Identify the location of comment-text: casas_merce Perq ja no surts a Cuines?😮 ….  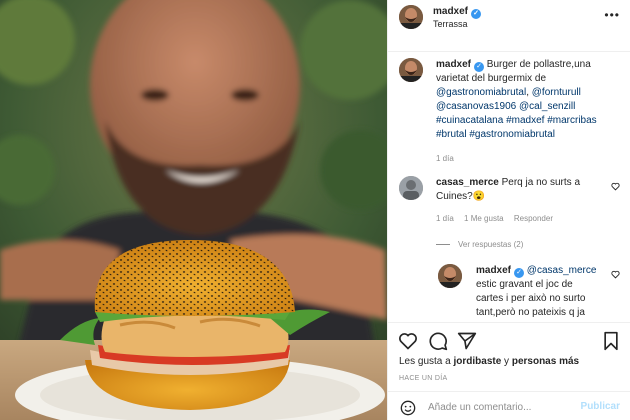
(520, 201).